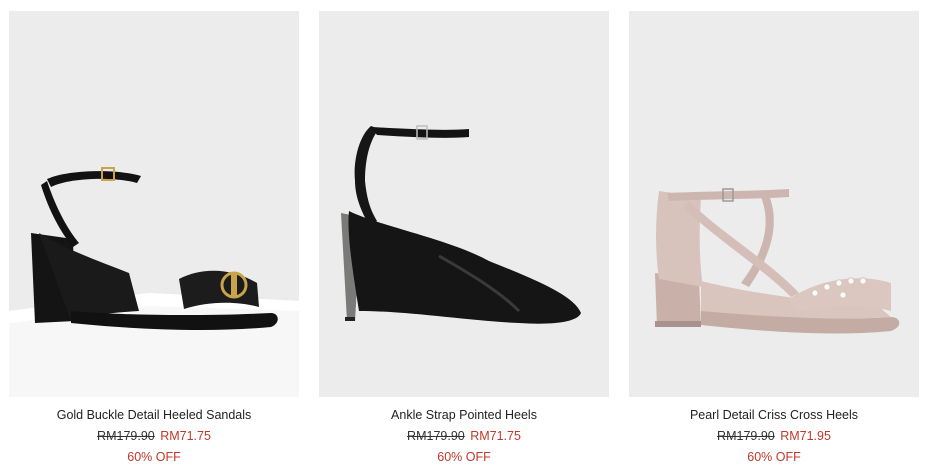  I want to click on price-row: RM179.90 RM71.95, so click(774, 436).